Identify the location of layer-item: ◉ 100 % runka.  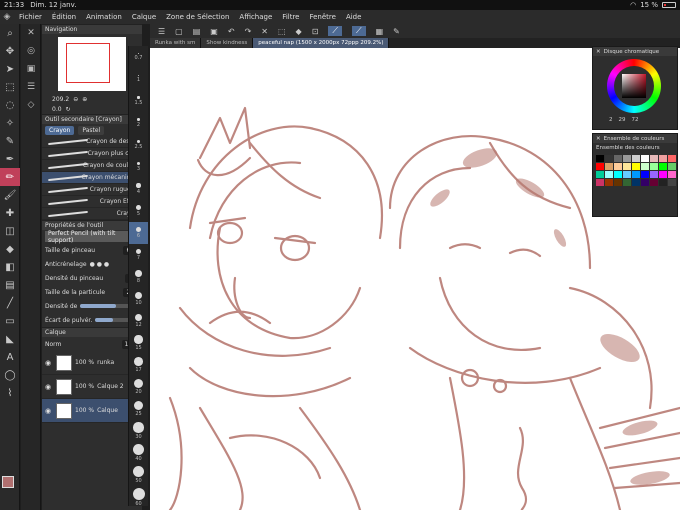
(92, 363).